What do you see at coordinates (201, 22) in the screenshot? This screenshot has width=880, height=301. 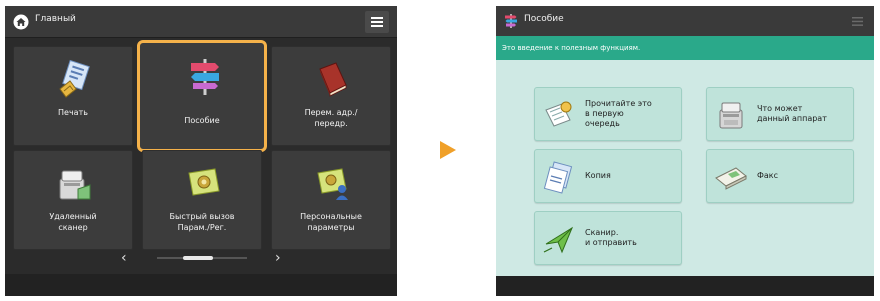 I see `home-header: Главный` at bounding box center [201, 22].